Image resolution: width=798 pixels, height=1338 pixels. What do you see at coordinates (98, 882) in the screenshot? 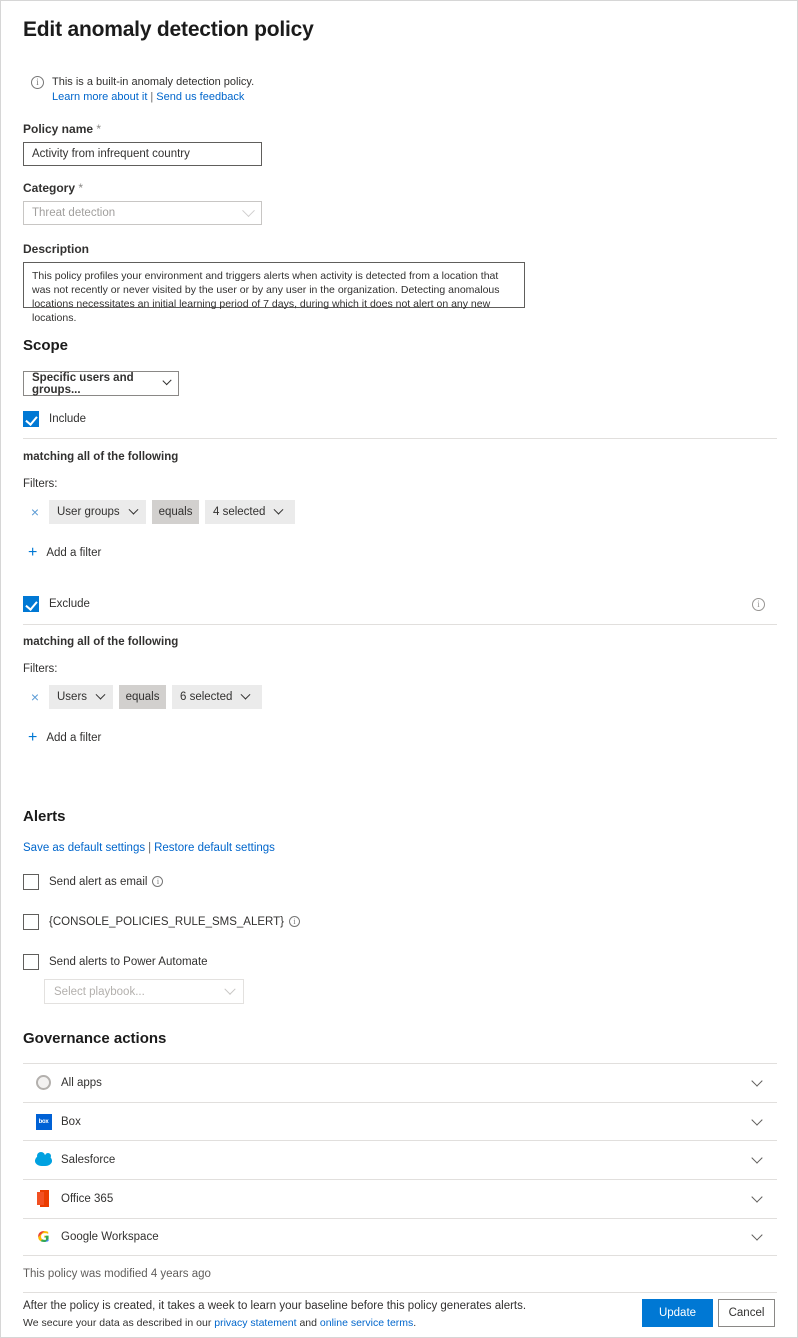
I see `send-alert-email-label-text: Send alert as email` at bounding box center [98, 882].